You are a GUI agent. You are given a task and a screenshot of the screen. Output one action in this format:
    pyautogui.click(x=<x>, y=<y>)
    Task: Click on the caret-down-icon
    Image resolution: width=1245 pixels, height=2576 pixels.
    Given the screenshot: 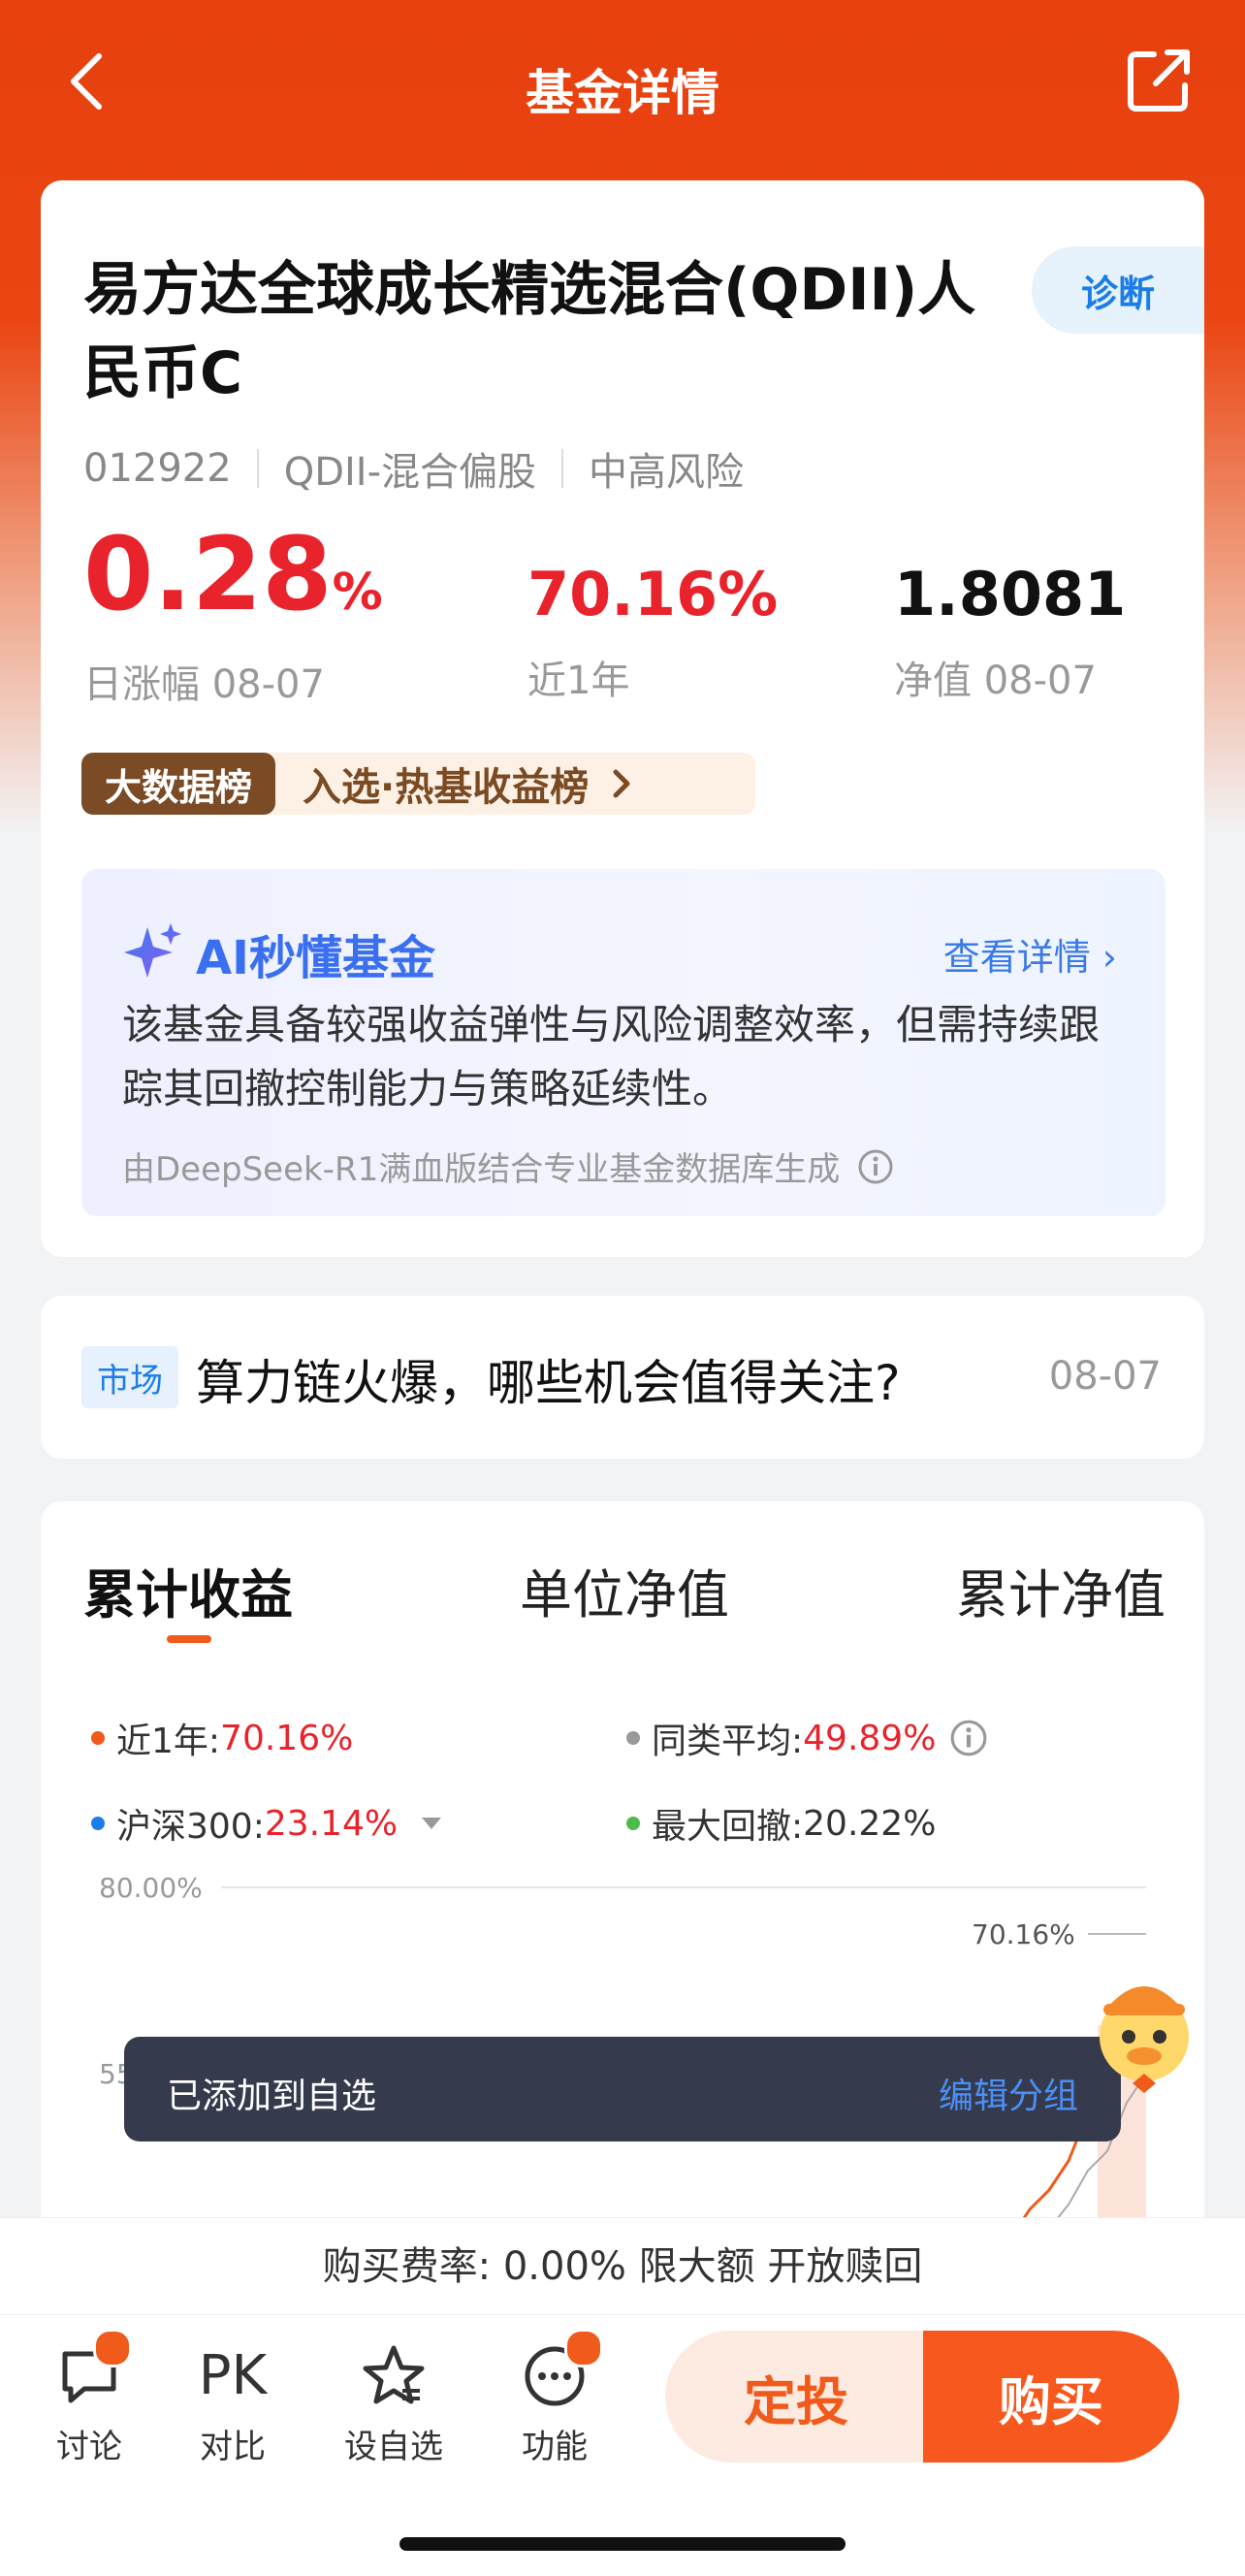 What is the action you would take?
    pyautogui.click(x=432, y=1823)
    